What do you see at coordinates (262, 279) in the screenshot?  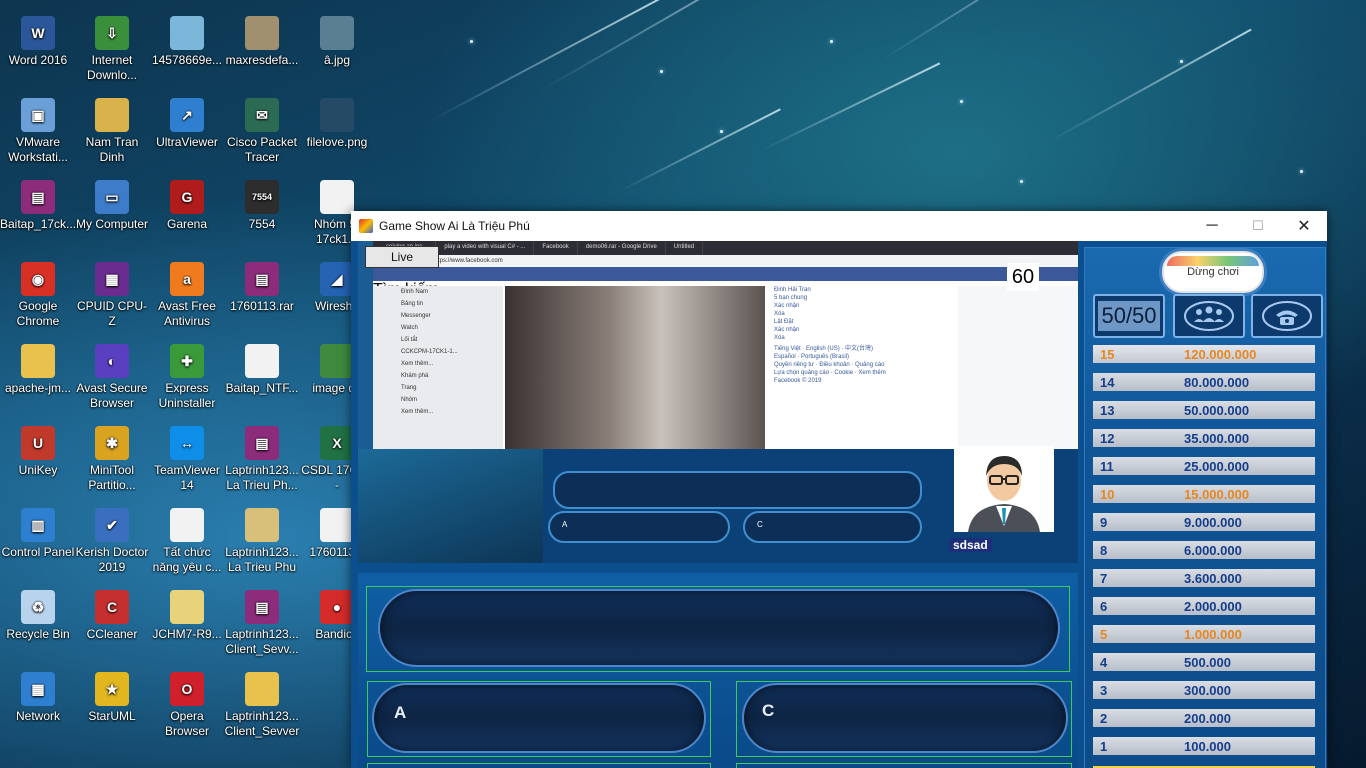 I see `winrar-icon: ▤` at bounding box center [262, 279].